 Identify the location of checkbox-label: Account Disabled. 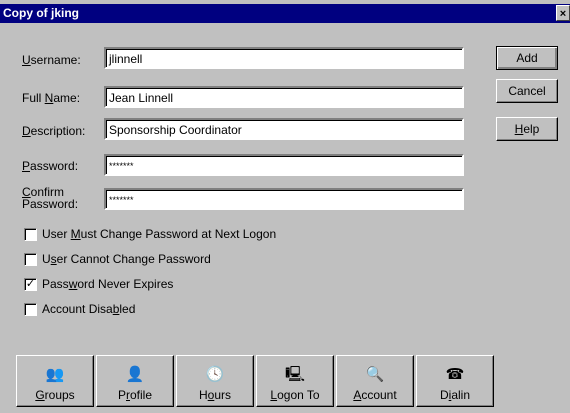
(89, 309).